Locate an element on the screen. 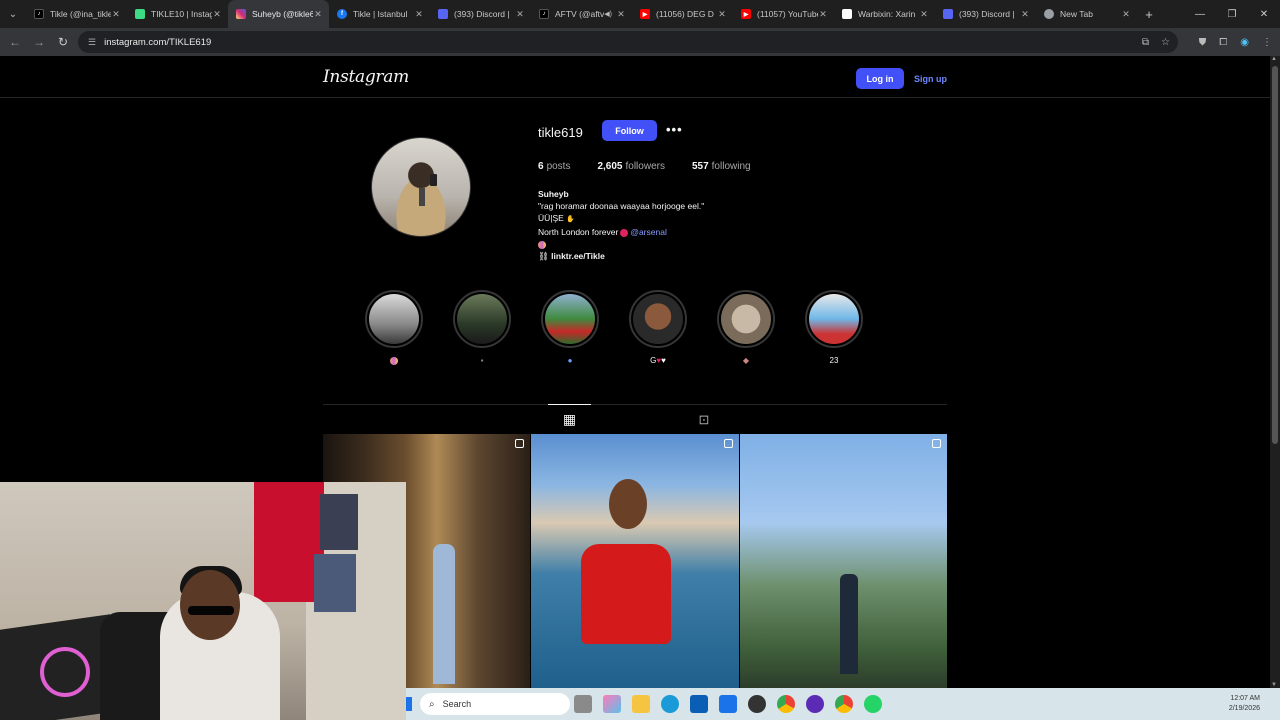 The height and width of the screenshot is (720, 1280). reload-icon: ↻ is located at coordinates (63, 42).